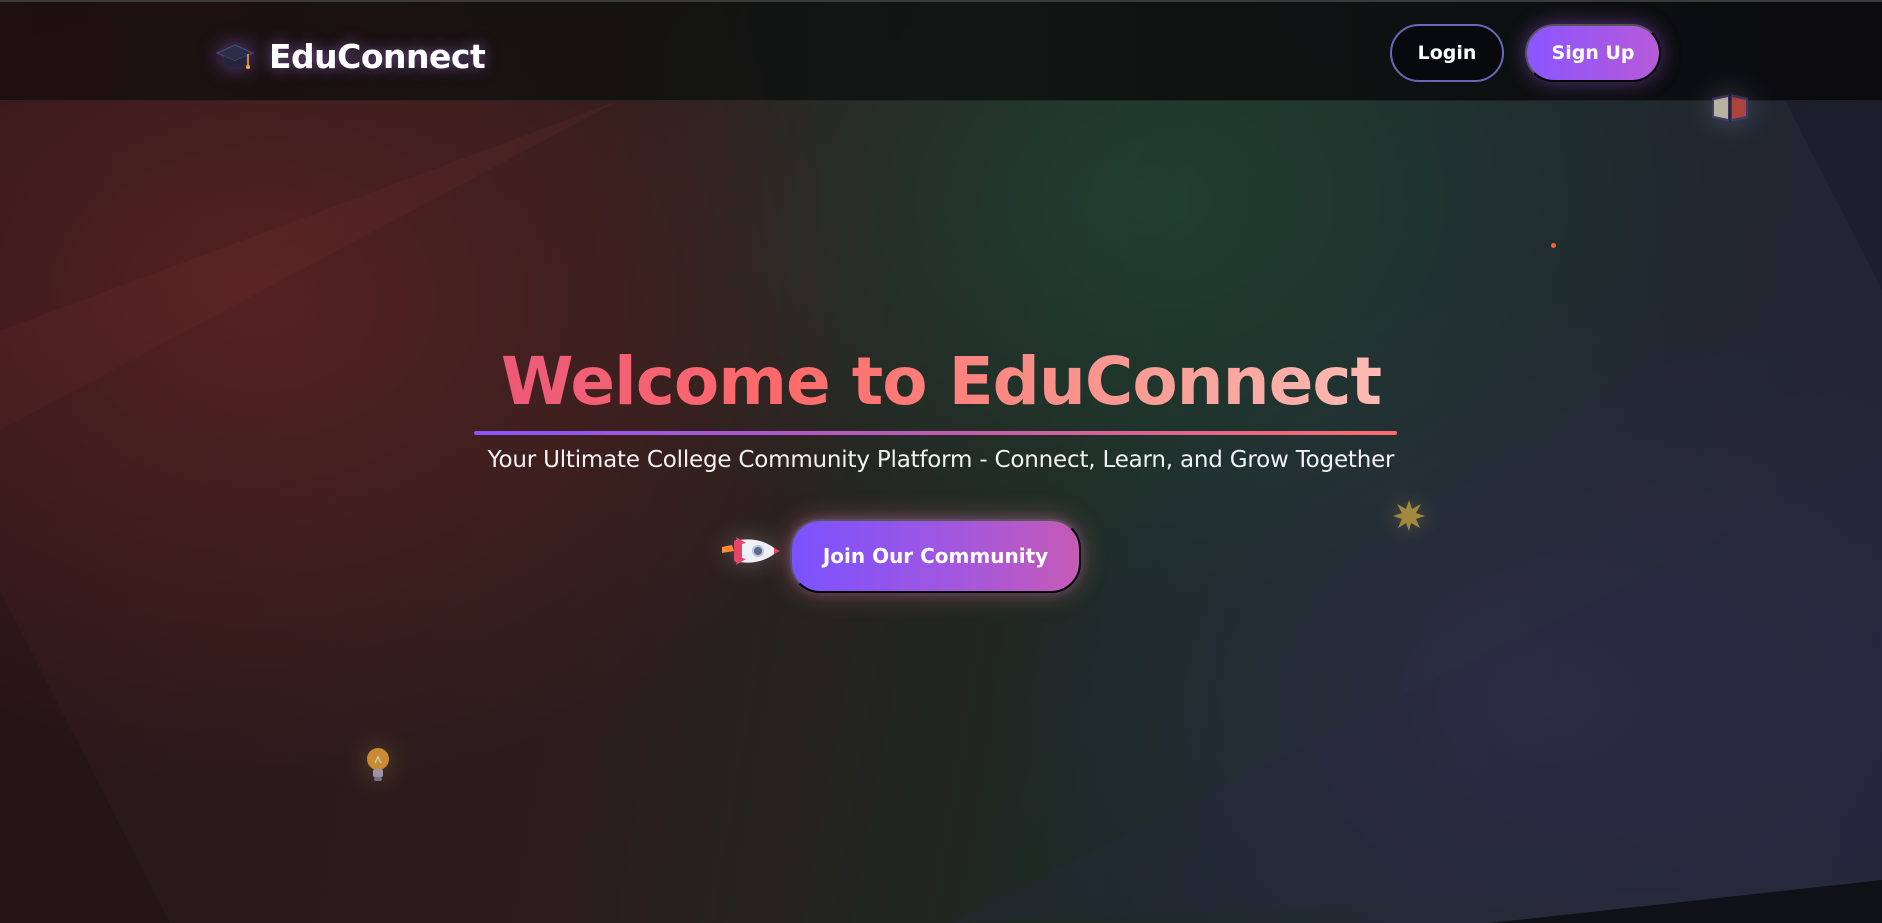 This screenshot has width=1882, height=923. I want to click on graduation-cap-icon, so click(235, 56).